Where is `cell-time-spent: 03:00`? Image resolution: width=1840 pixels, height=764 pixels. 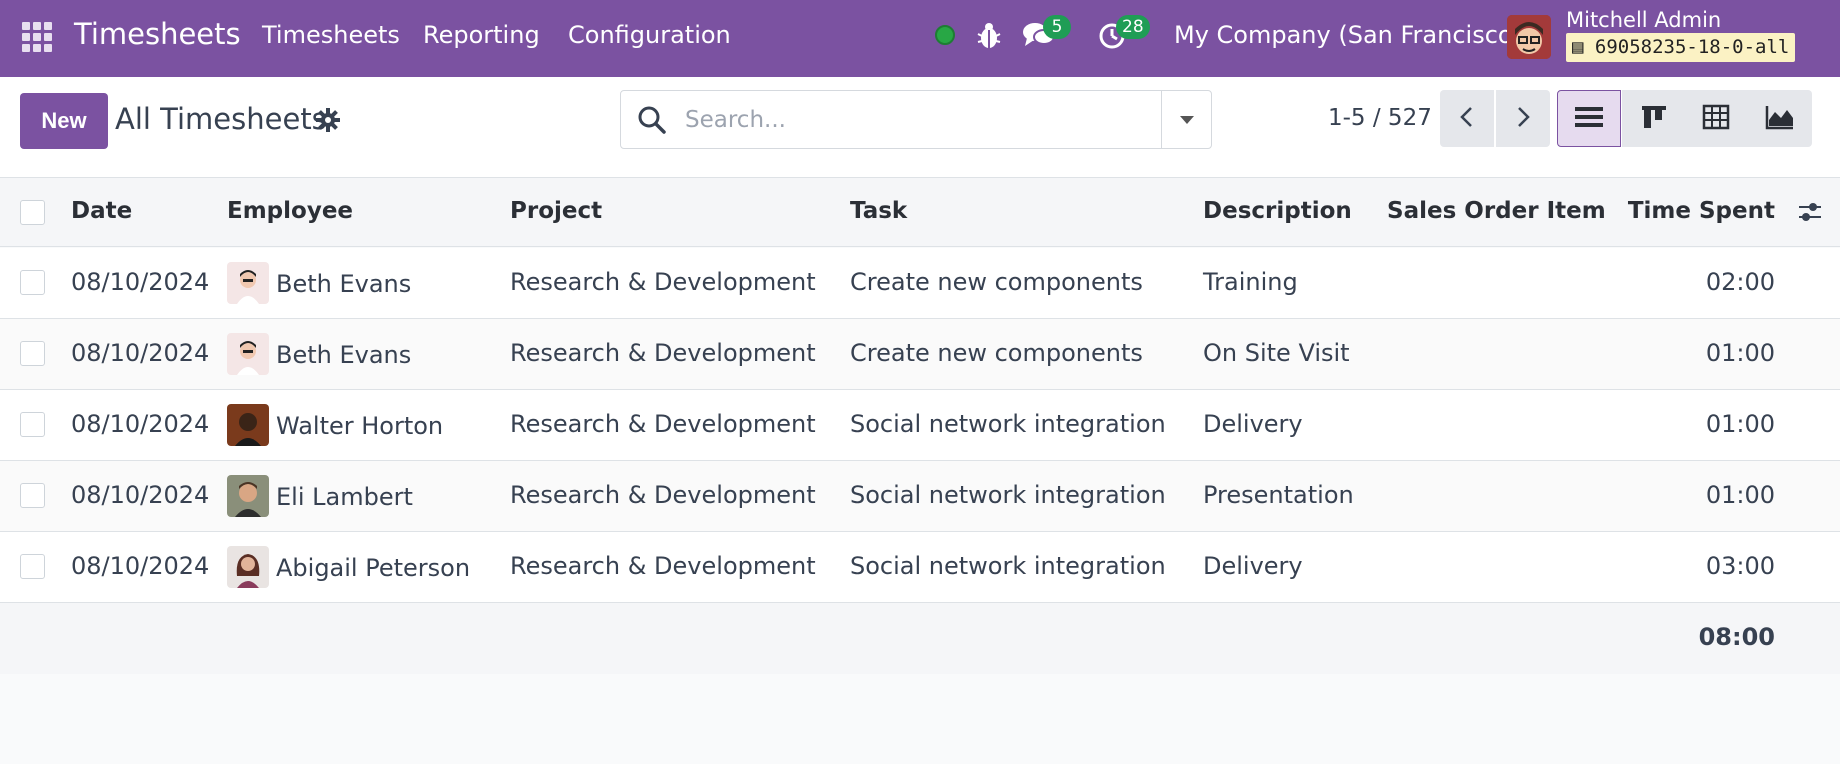 cell-time-spent: 03:00 is located at coordinates (1740, 566).